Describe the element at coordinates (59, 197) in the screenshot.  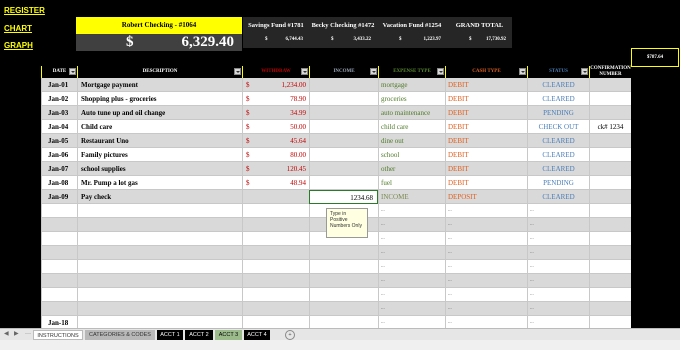
I see `cell-date: Jan-09` at that location.